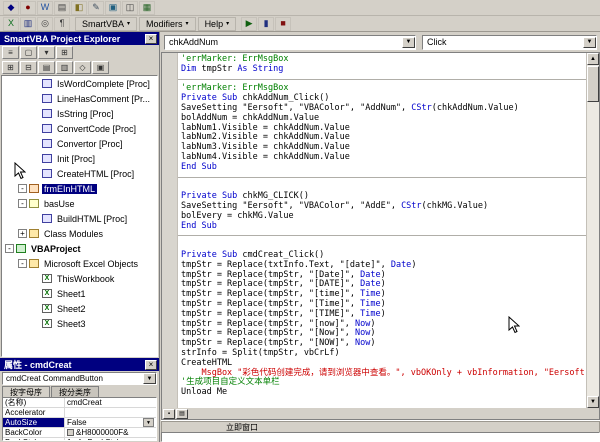  I want to click on margin-indicator-bar, so click(170, 230).